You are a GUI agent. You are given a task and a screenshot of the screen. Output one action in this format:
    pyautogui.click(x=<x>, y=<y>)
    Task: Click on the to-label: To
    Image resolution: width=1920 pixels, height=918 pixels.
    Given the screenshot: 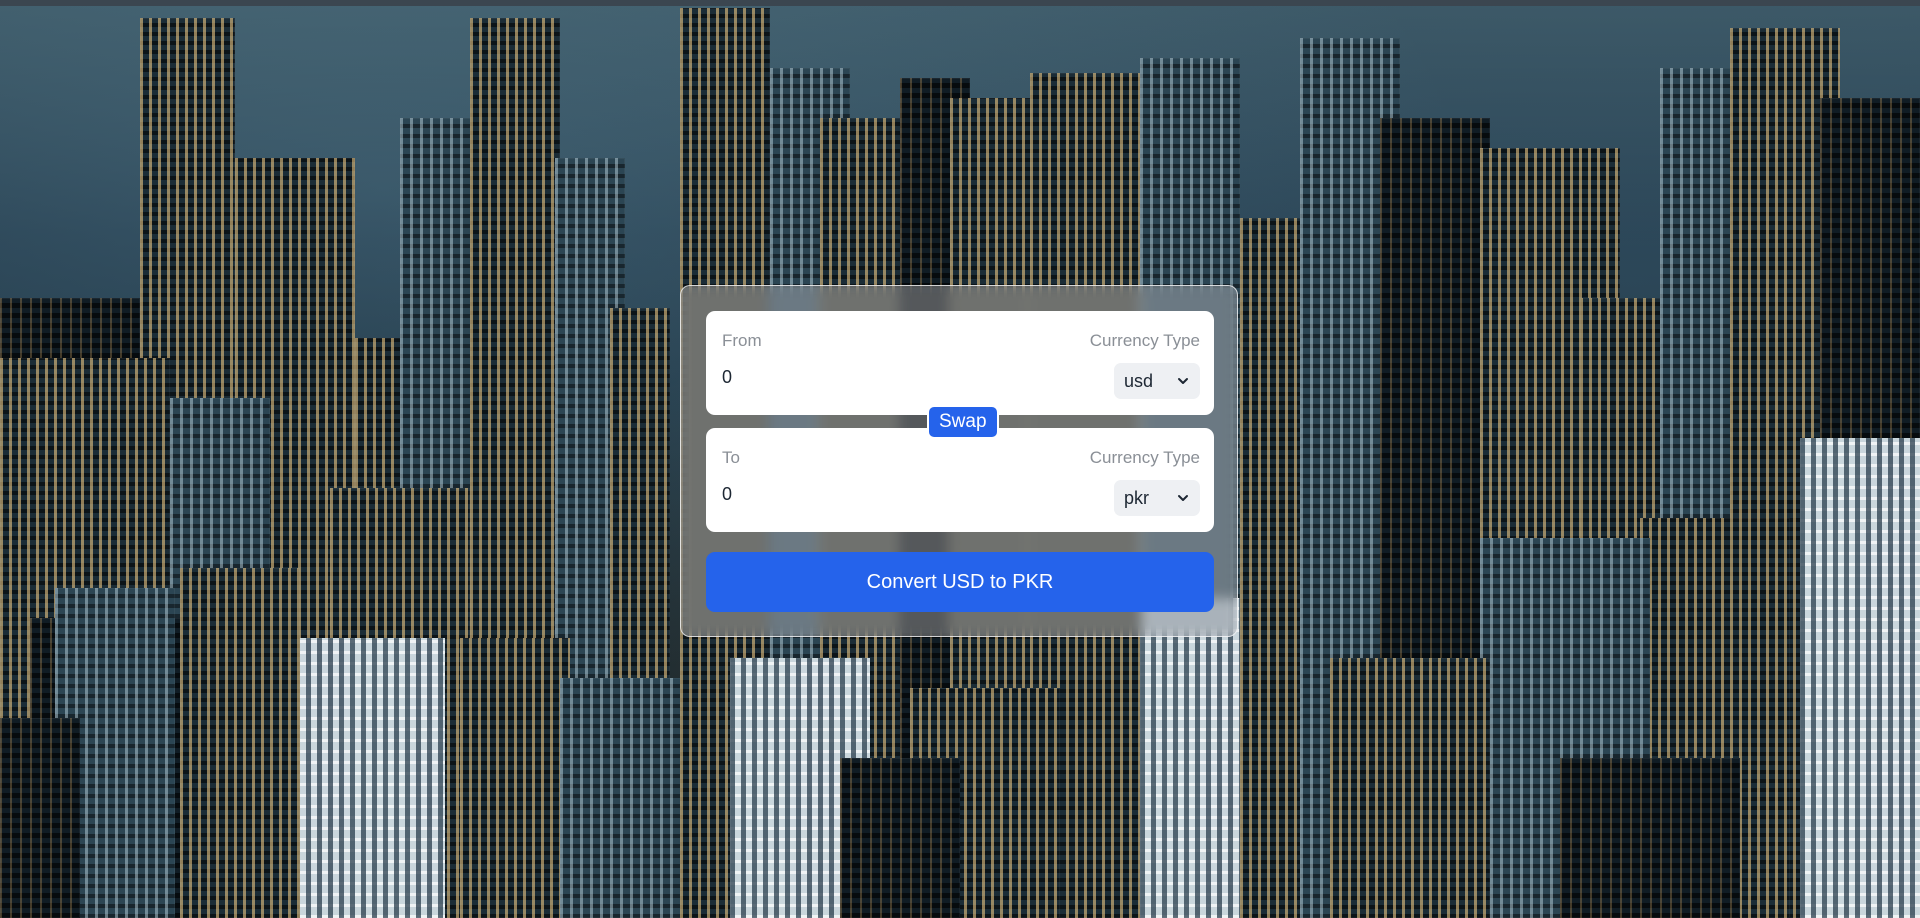 What is the action you would take?
    pyautogui.click(x=731, y=457)
    